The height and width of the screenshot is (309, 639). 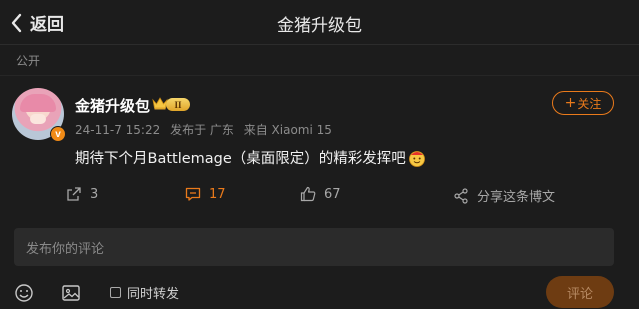 I want to click on image-icon, so click(x=71, y=293).